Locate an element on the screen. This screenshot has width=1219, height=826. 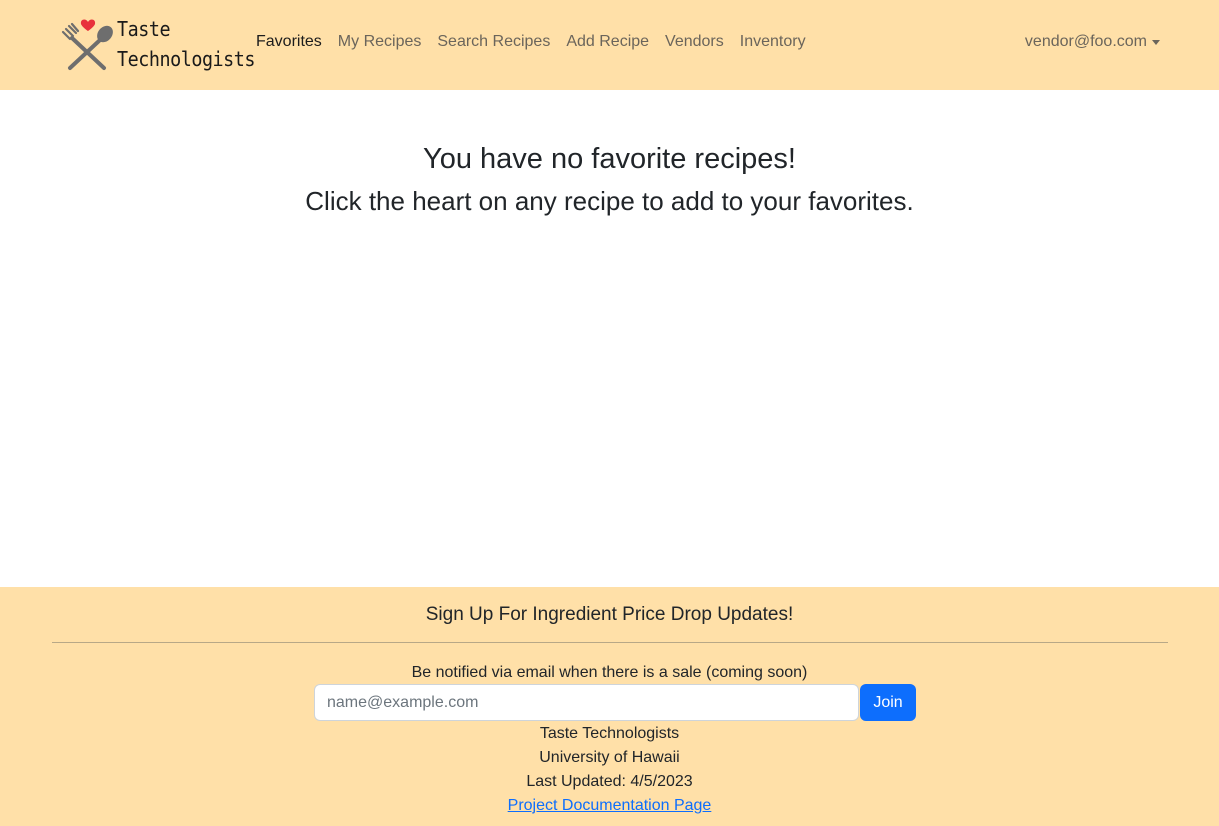
footer-org: Taste Technologists is located at coordinates (609, 733).